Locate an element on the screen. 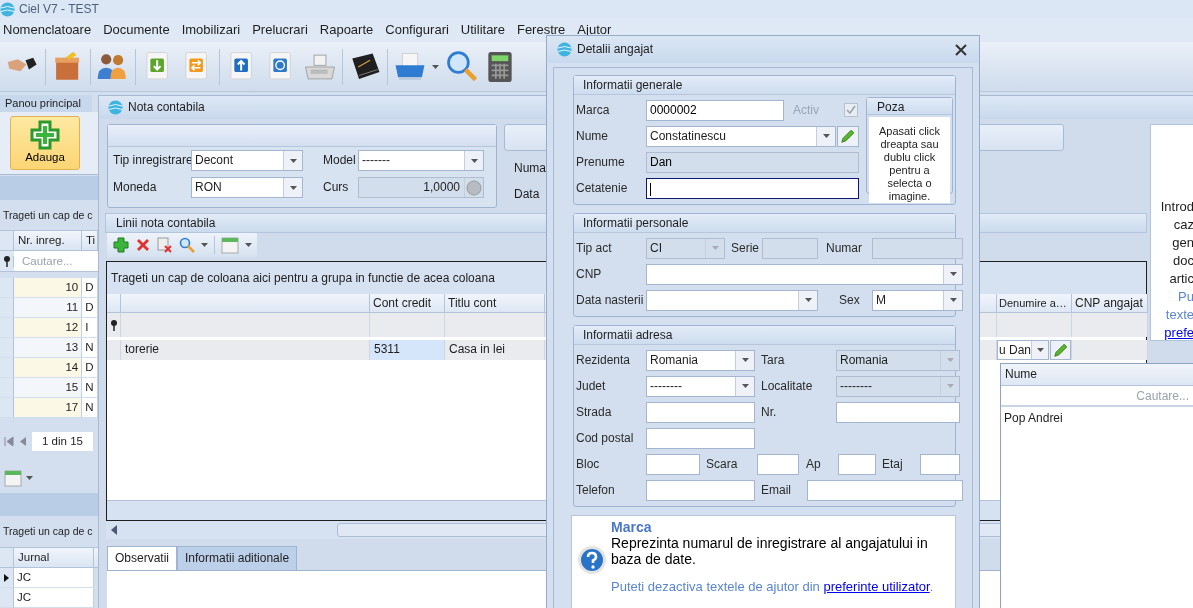 The height and width of the screenshot is (608, 1193). tab: Informatii aditionale is located at coordinates (237, 558).